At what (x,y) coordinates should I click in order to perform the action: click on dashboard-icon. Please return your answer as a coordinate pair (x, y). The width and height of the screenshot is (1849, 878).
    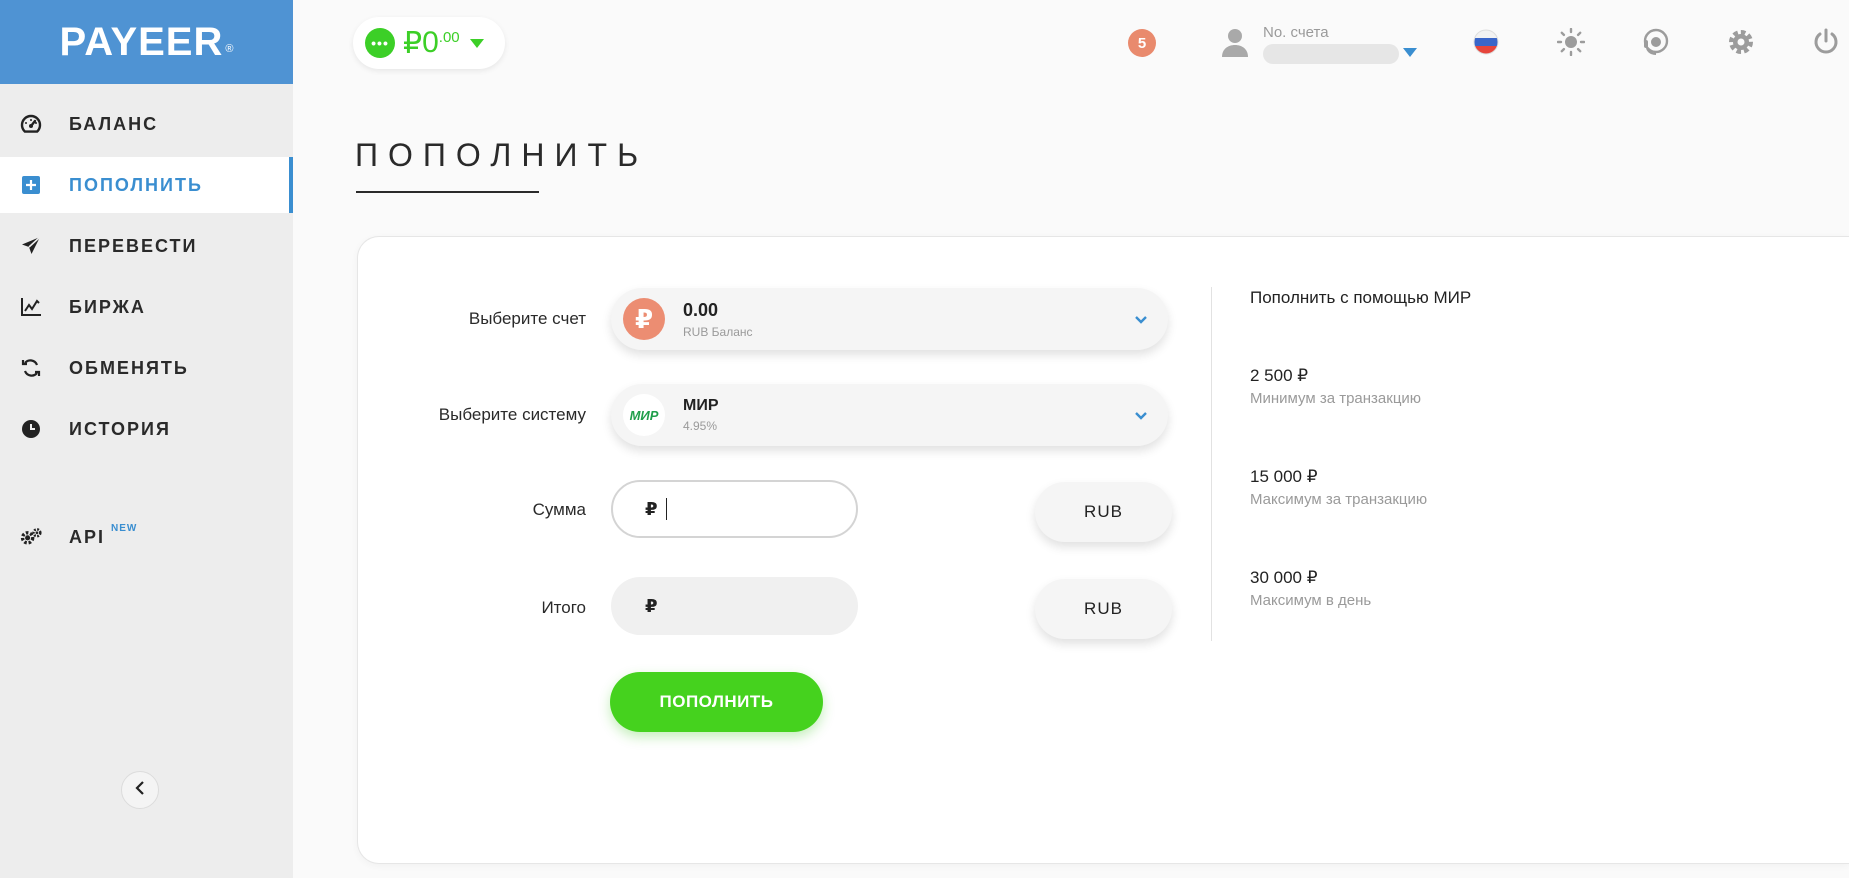
    Looking at the image, I should click on (31, 124).